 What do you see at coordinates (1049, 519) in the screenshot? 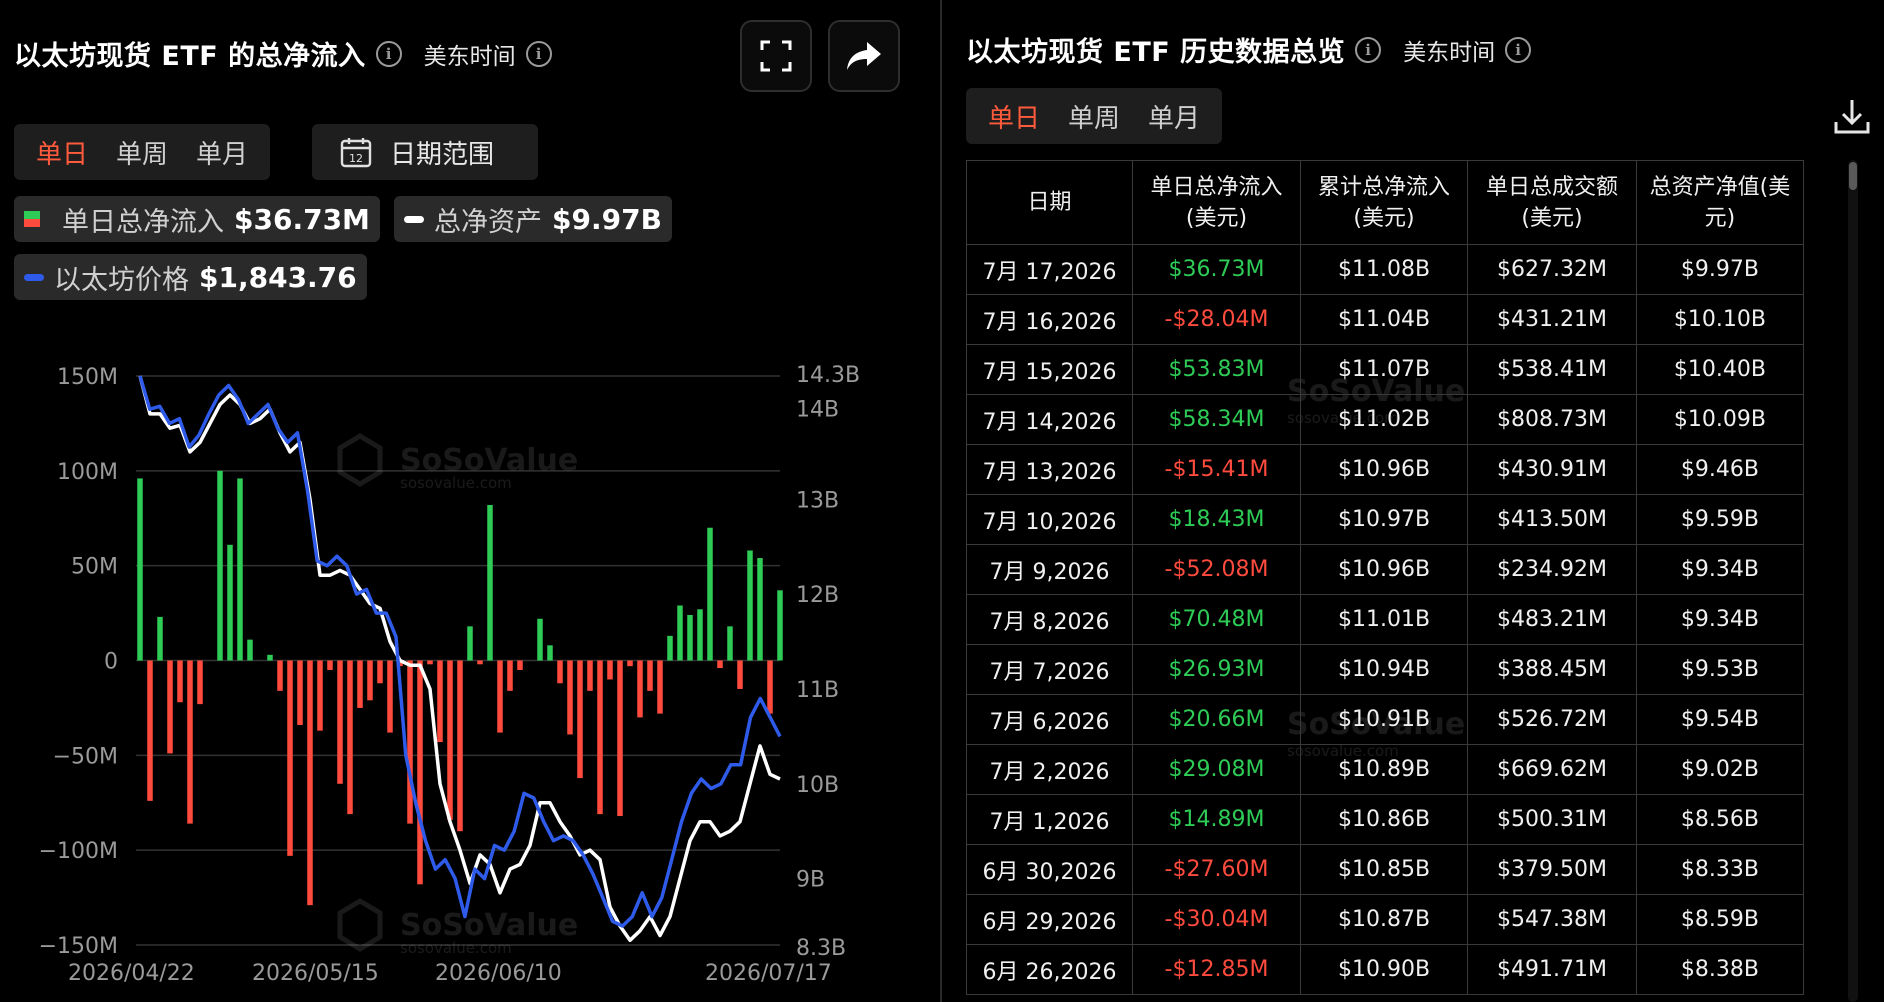
I see `cell-date: 7月 10,2026` at bounding box center [1049, 519].